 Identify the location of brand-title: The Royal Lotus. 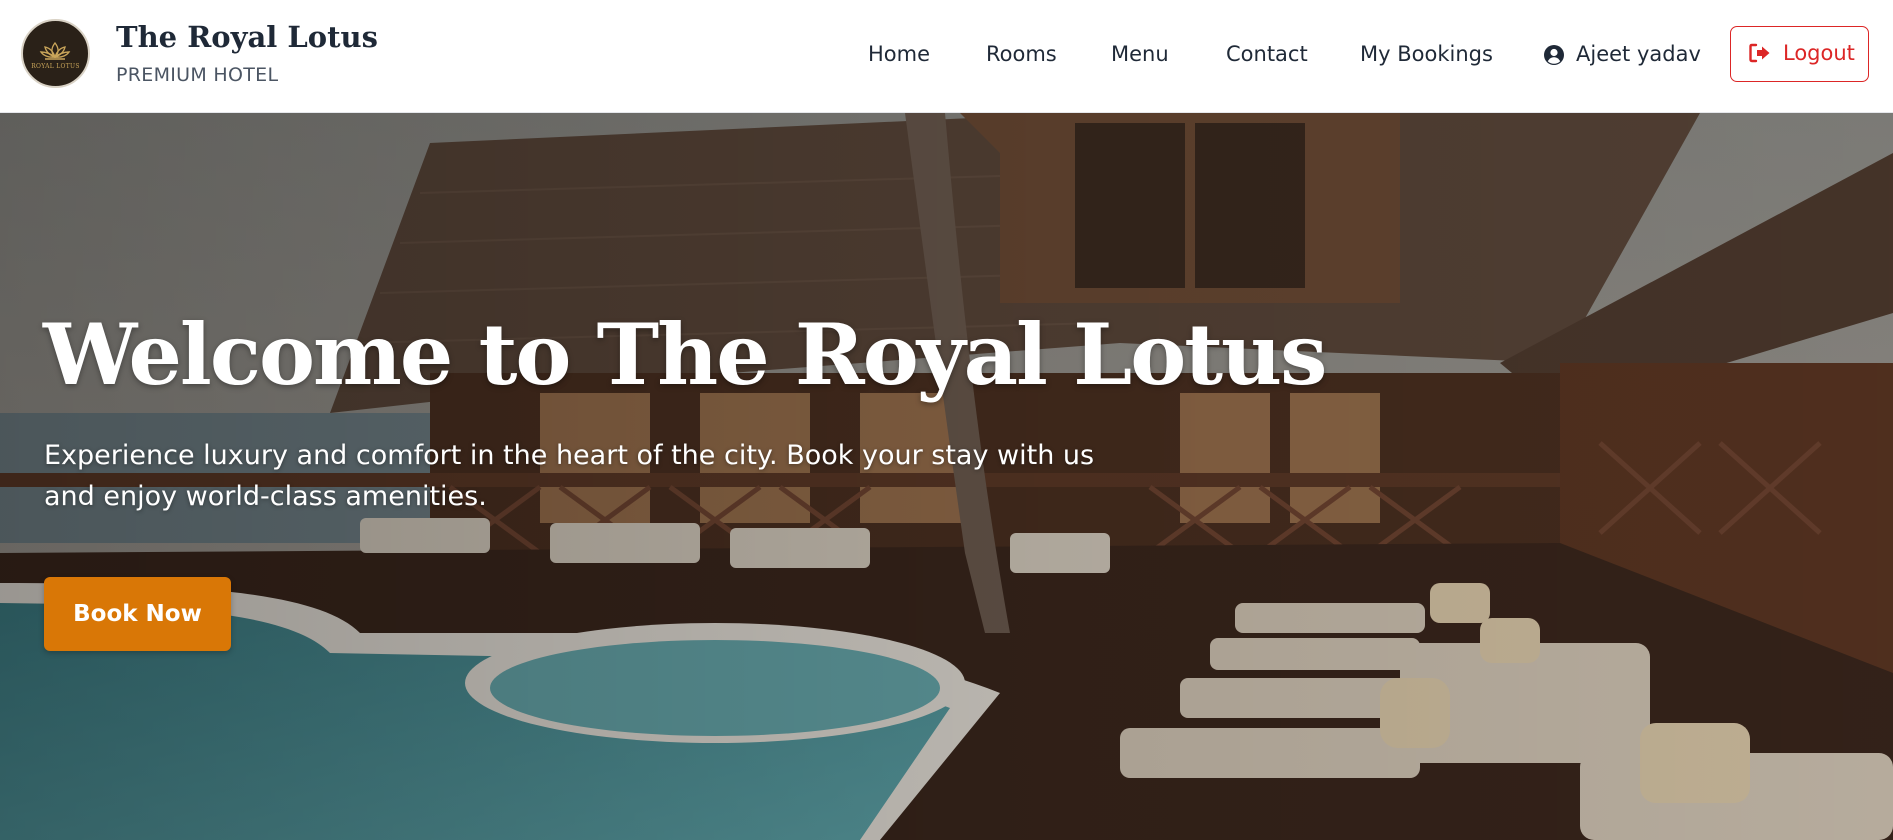
(247, 37).